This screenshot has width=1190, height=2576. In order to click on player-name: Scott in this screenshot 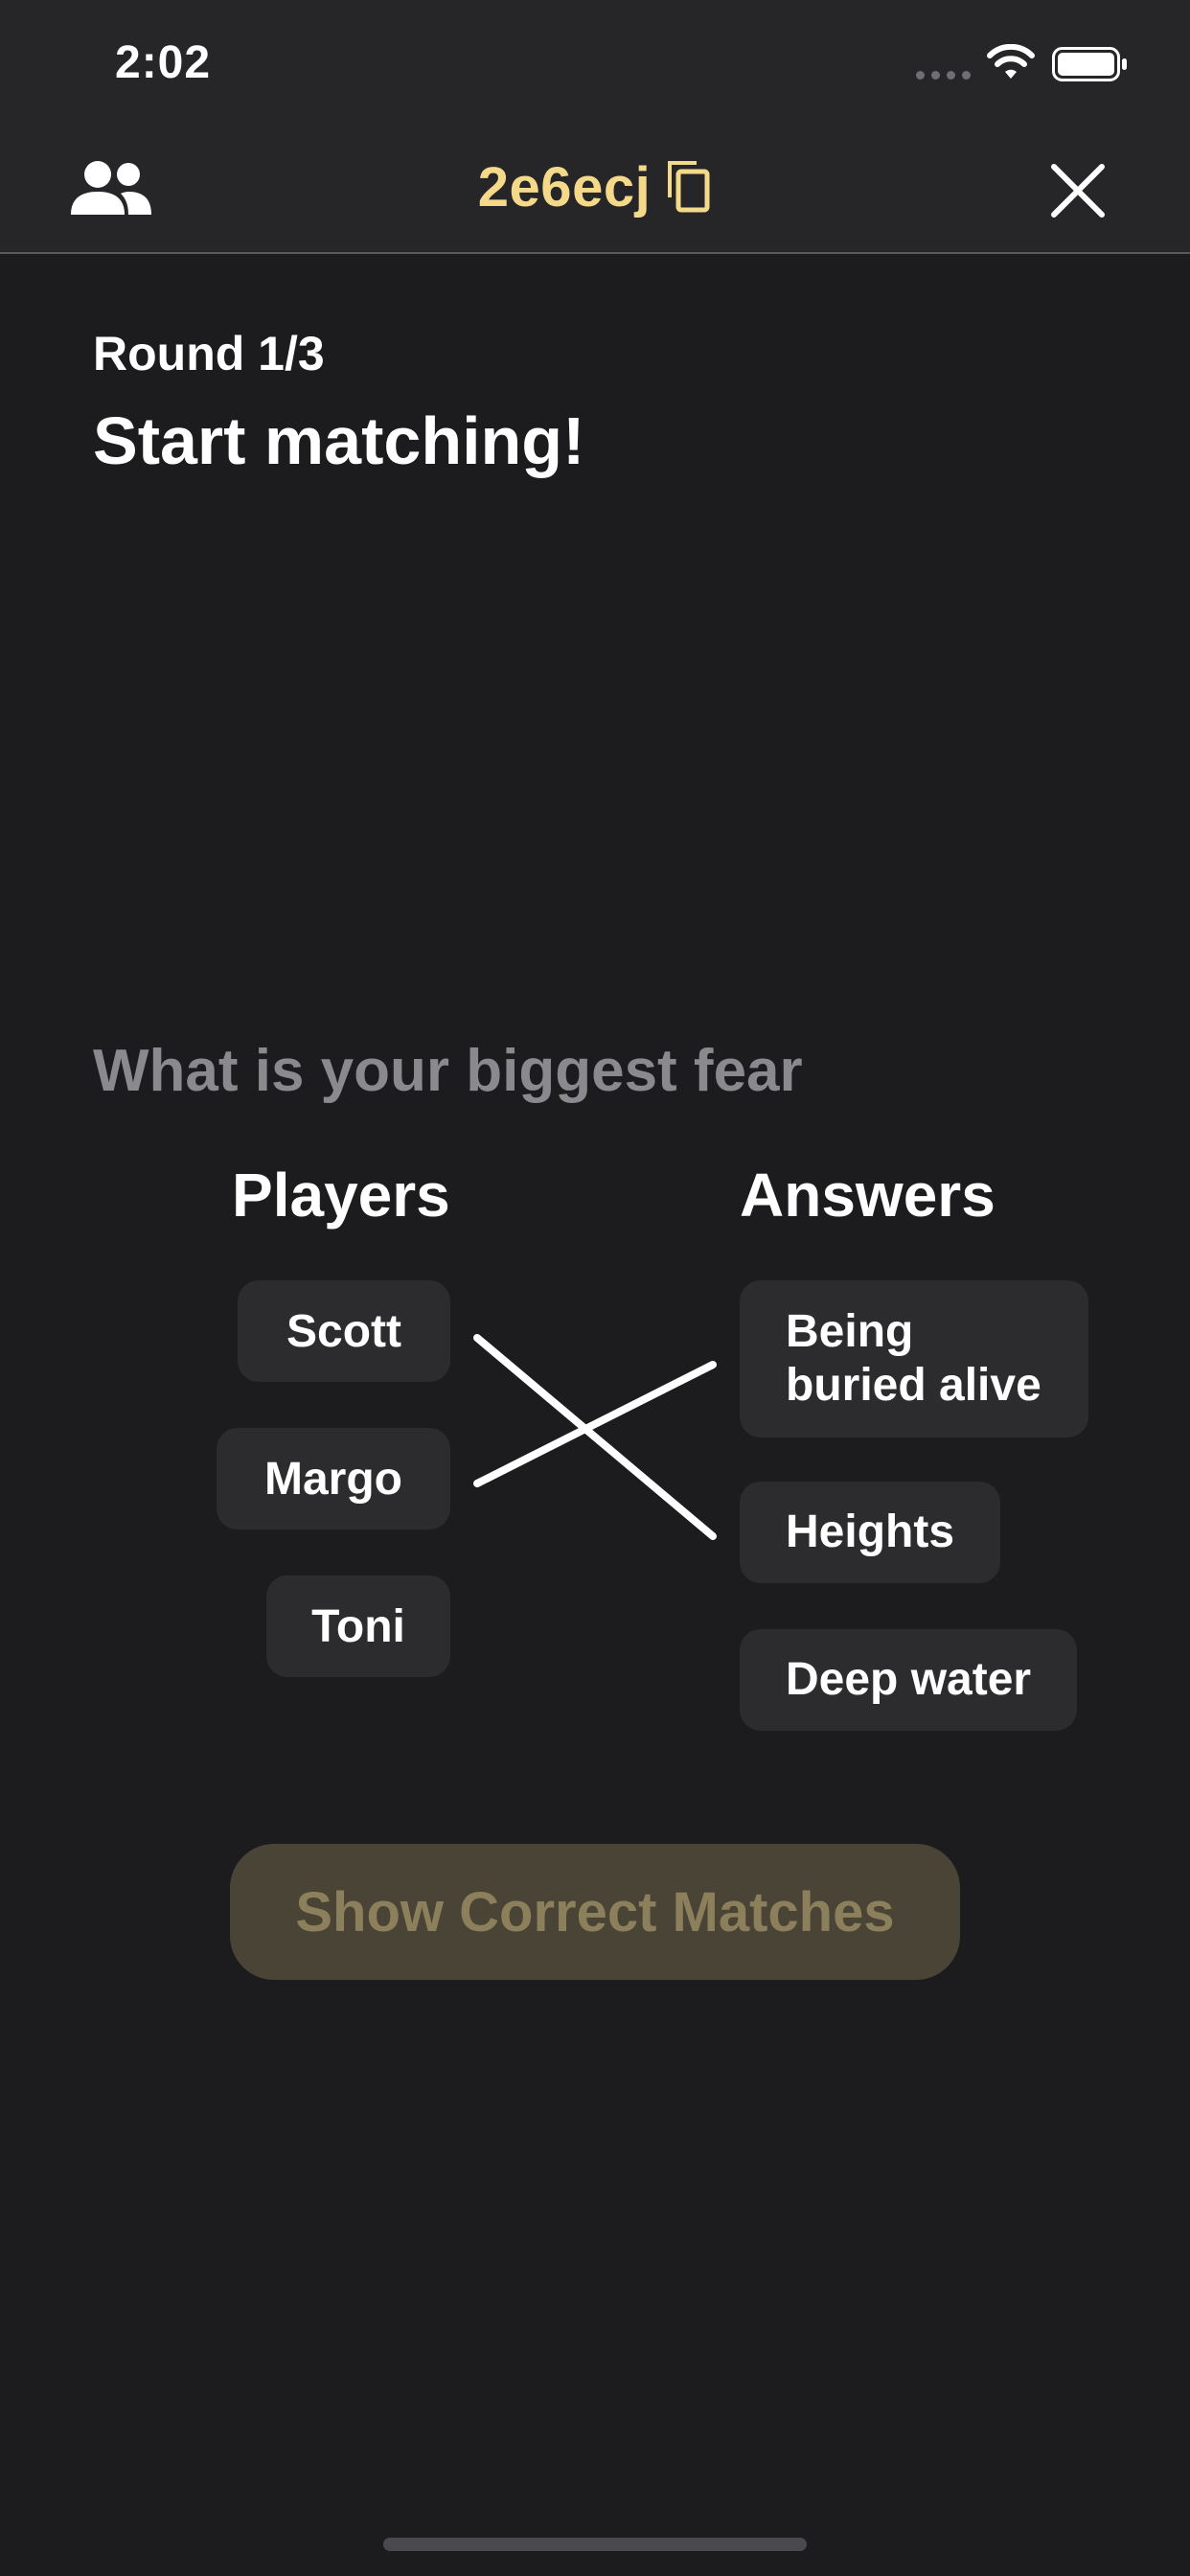, I will do `click(343, 1331)`.